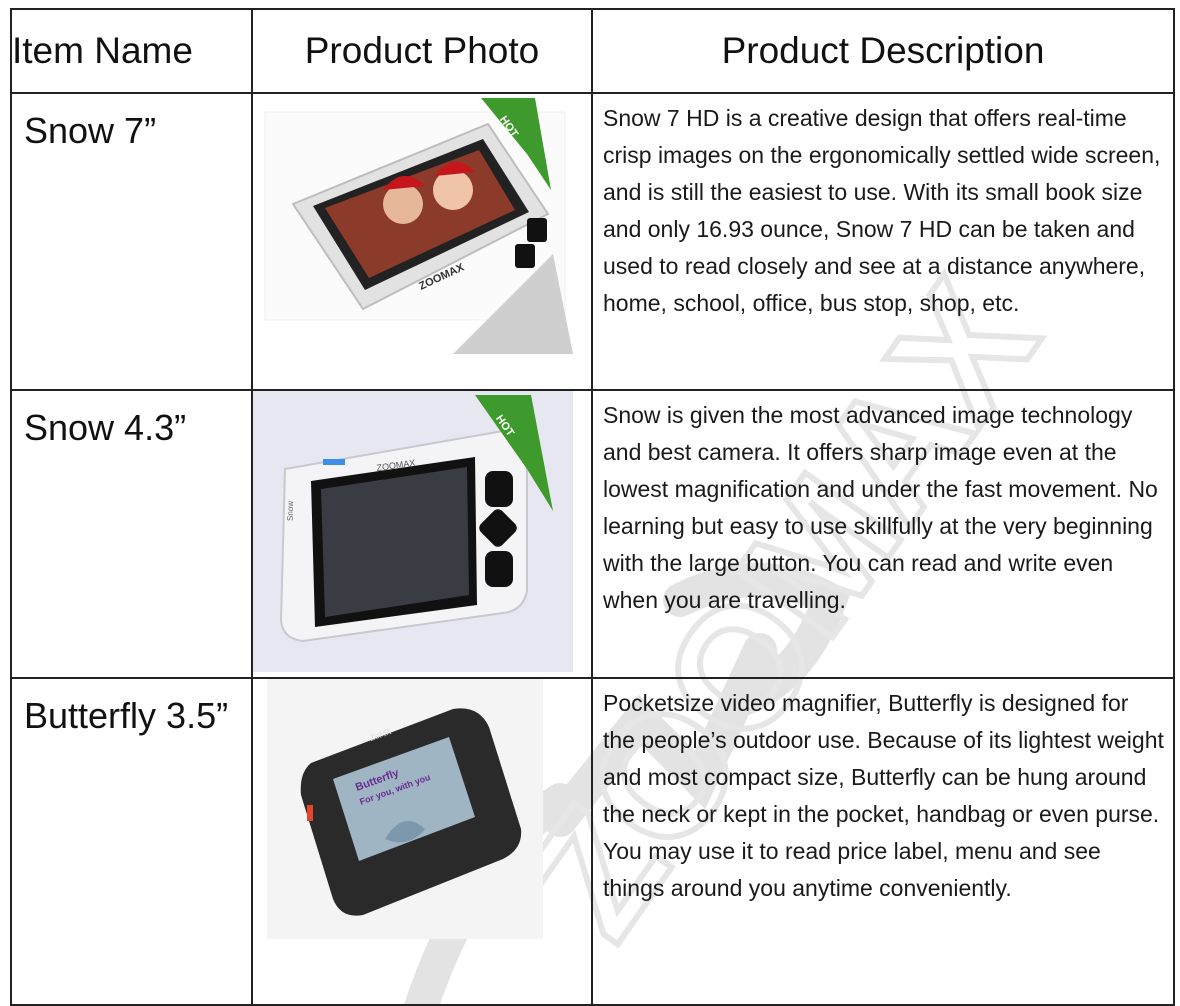  Describe the element at coordinates (131, 241) in the screenshot. I see `item-name-cell: Snow 7”` at that location.